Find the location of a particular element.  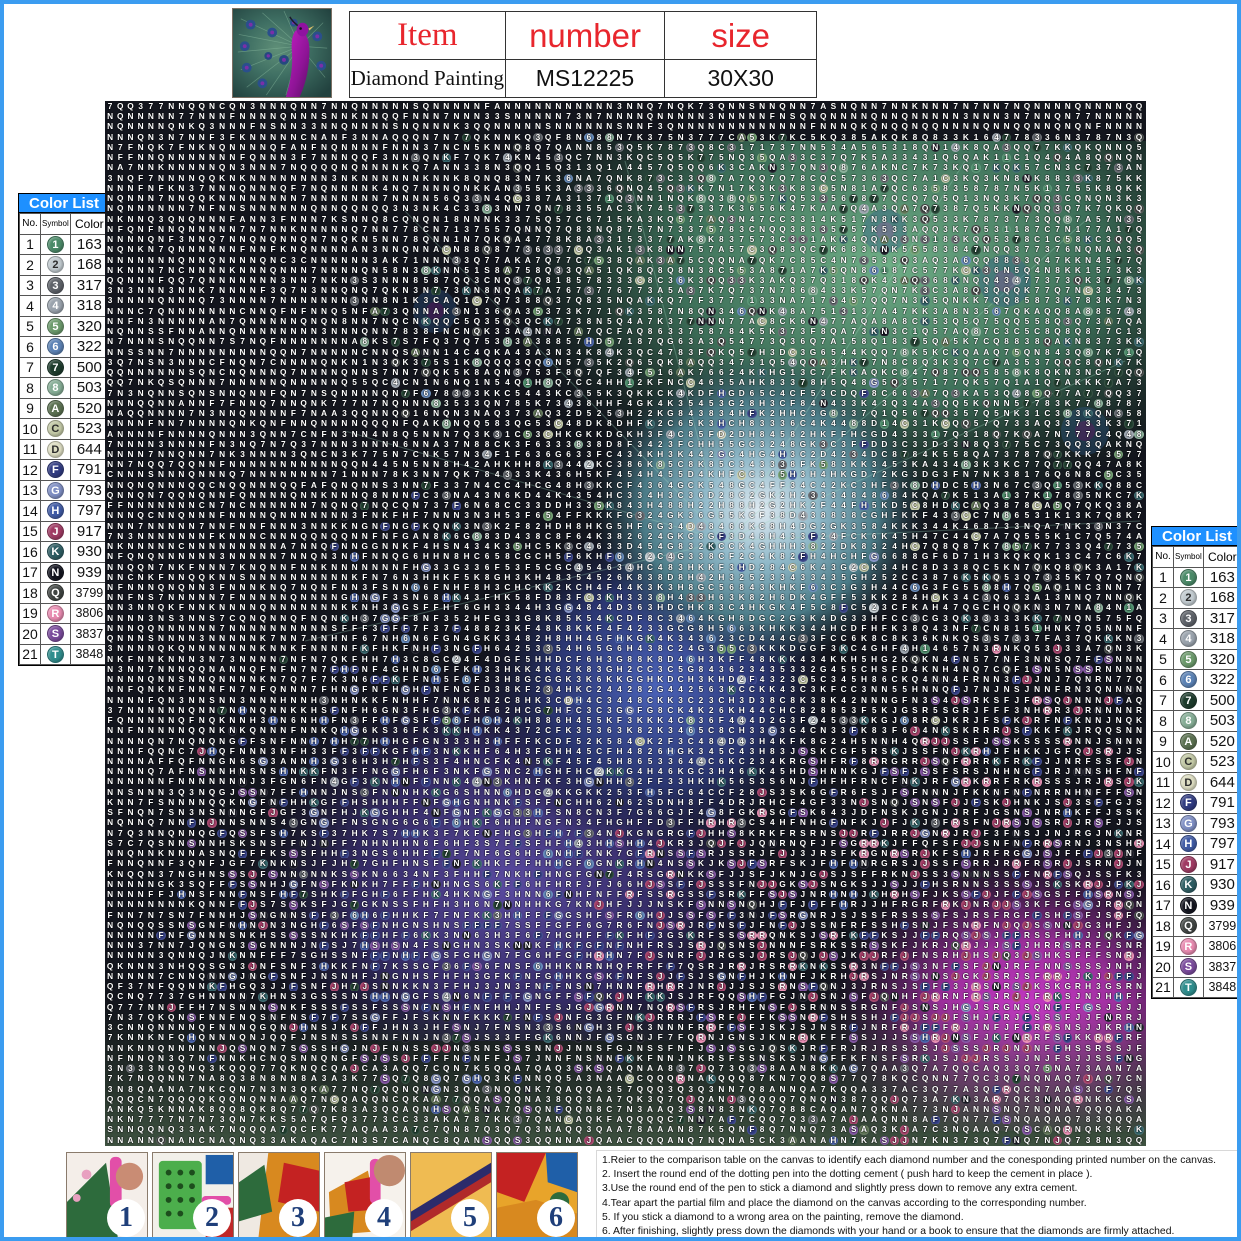

symbol-cell: 8 is located at coordinates (792, 290).